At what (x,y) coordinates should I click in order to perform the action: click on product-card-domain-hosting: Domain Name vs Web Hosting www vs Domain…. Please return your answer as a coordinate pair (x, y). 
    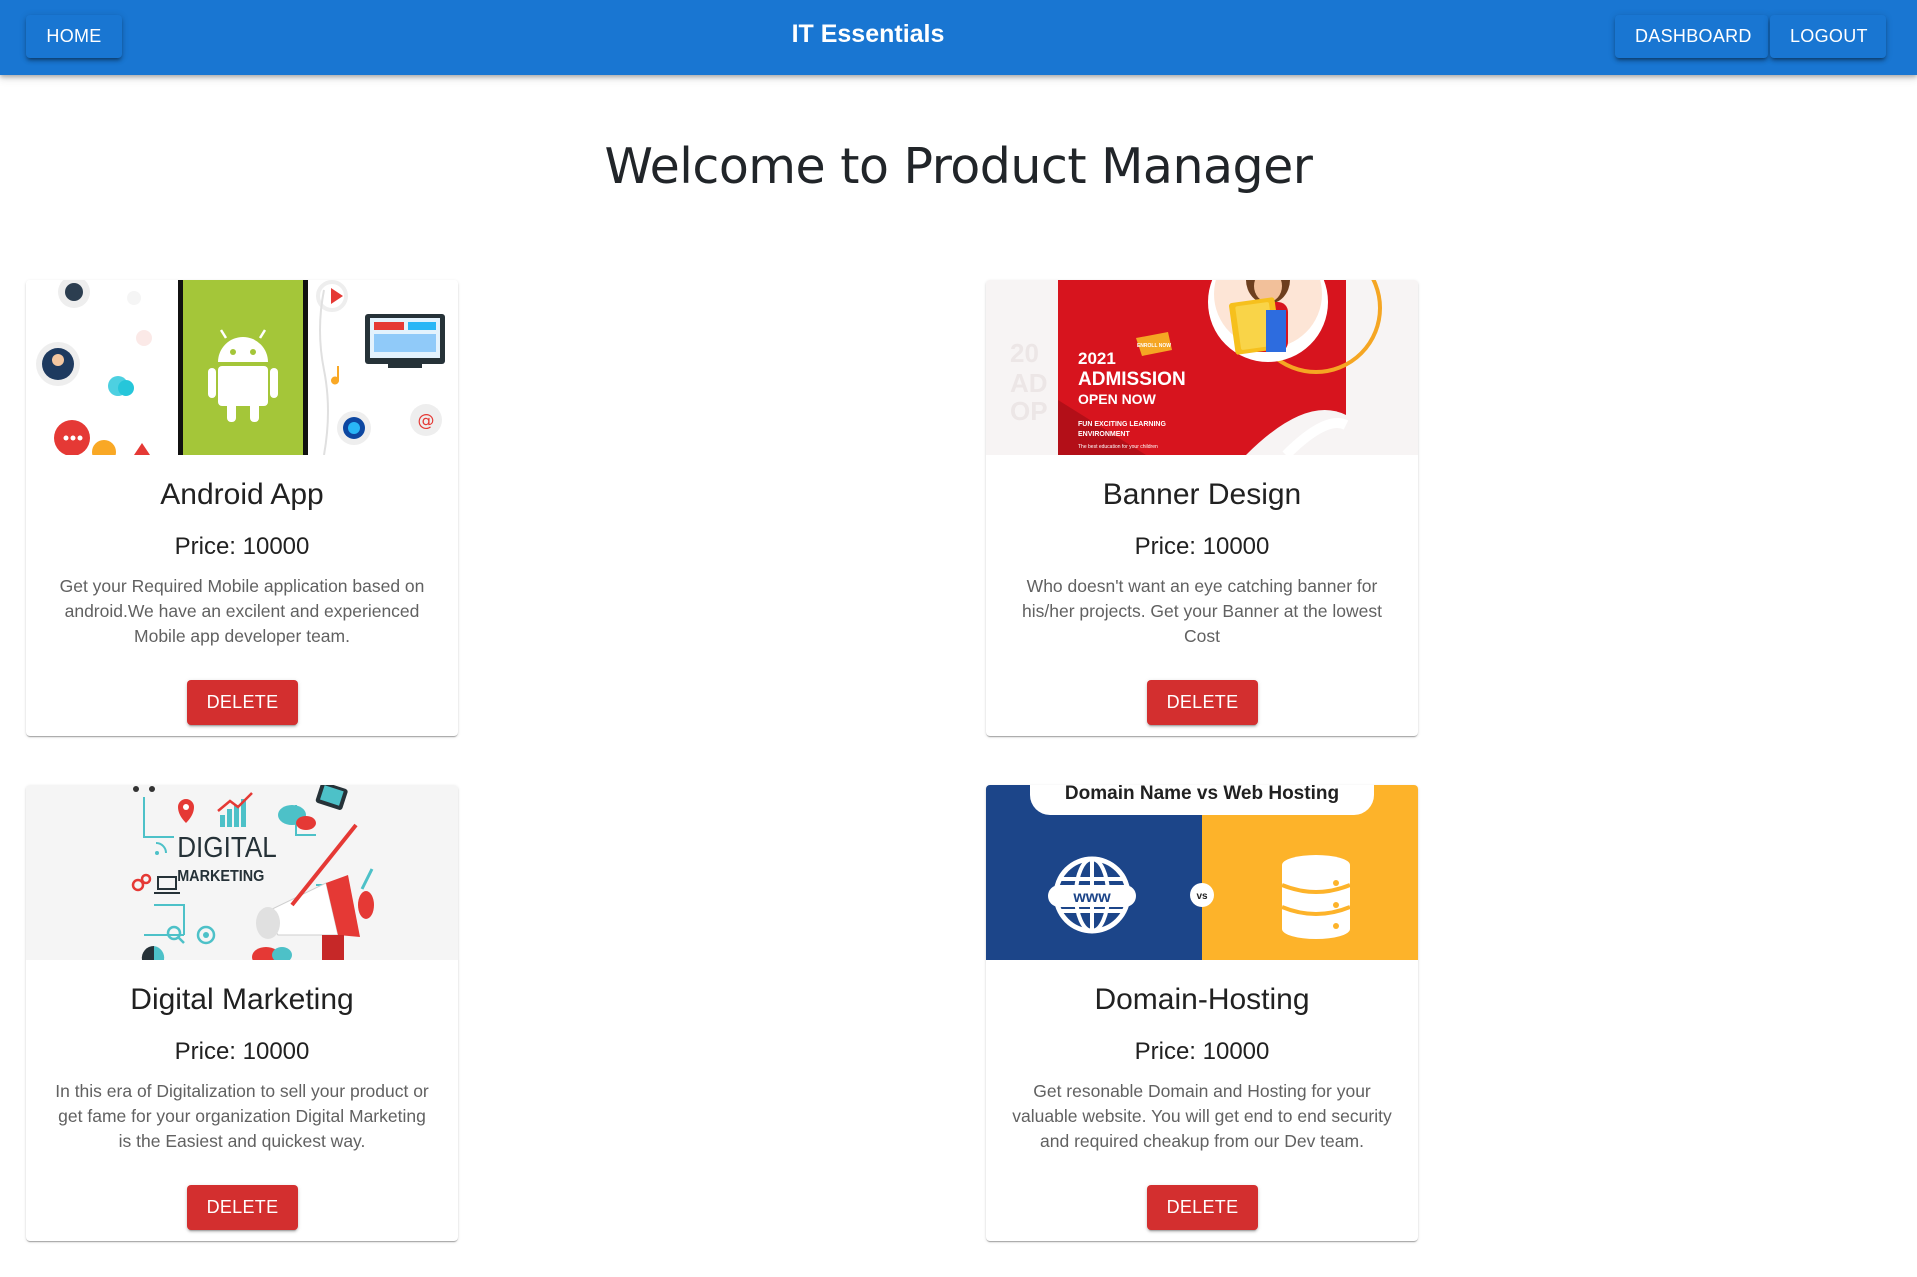
    Looking at the image, I should click on (1202, 1013).